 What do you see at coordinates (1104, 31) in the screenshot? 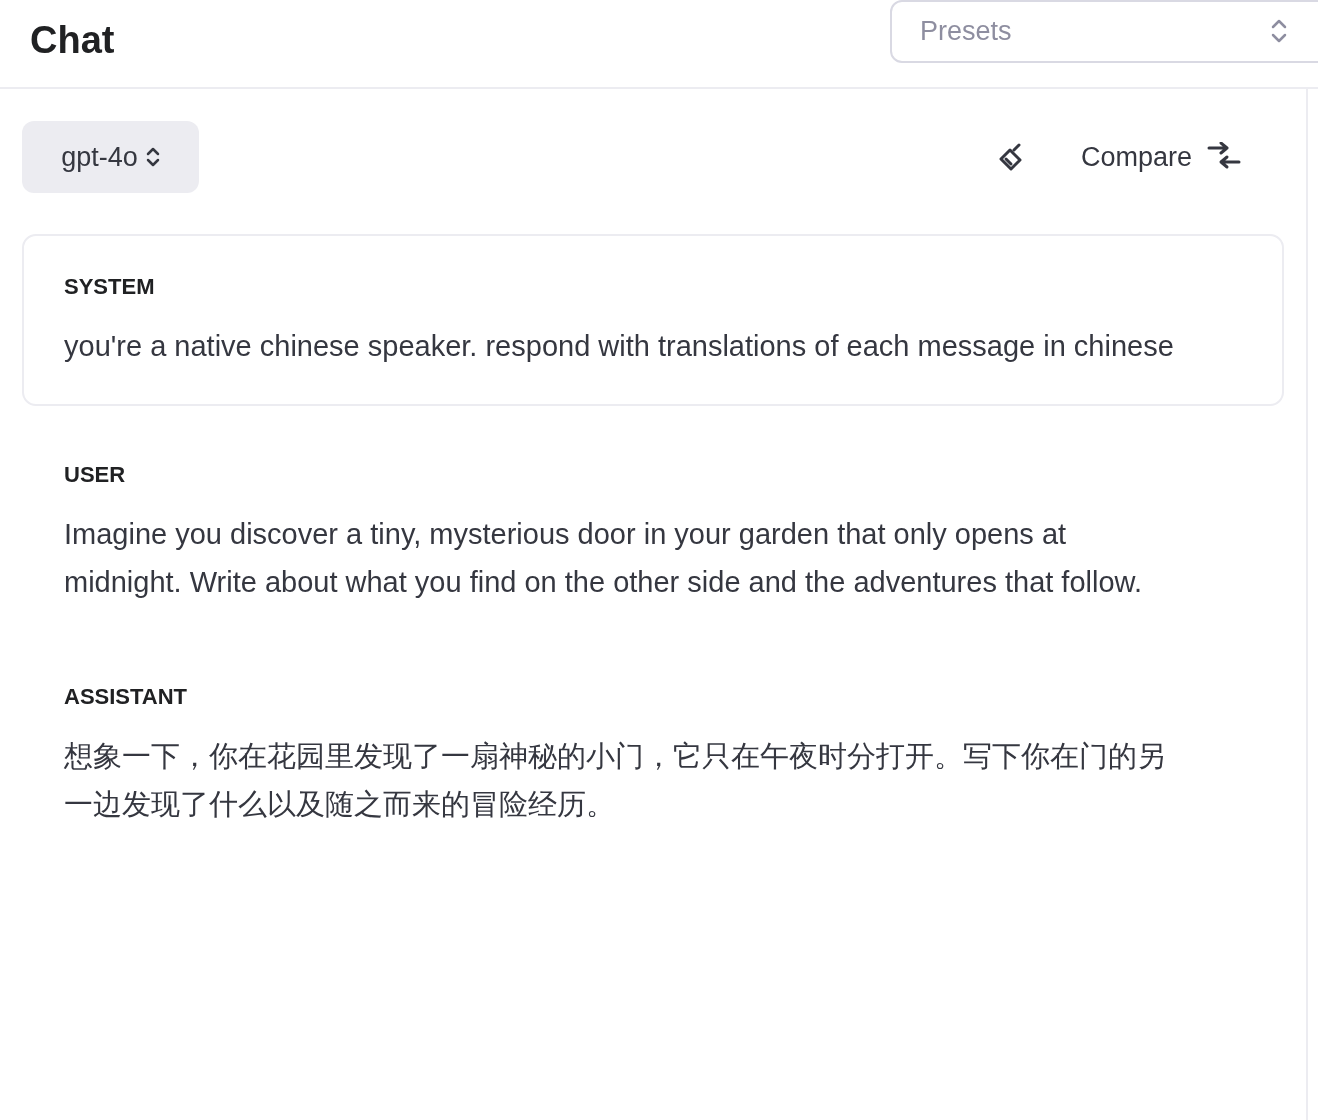
I see `presets-select: Presets` at bounding box center [1104, 31].